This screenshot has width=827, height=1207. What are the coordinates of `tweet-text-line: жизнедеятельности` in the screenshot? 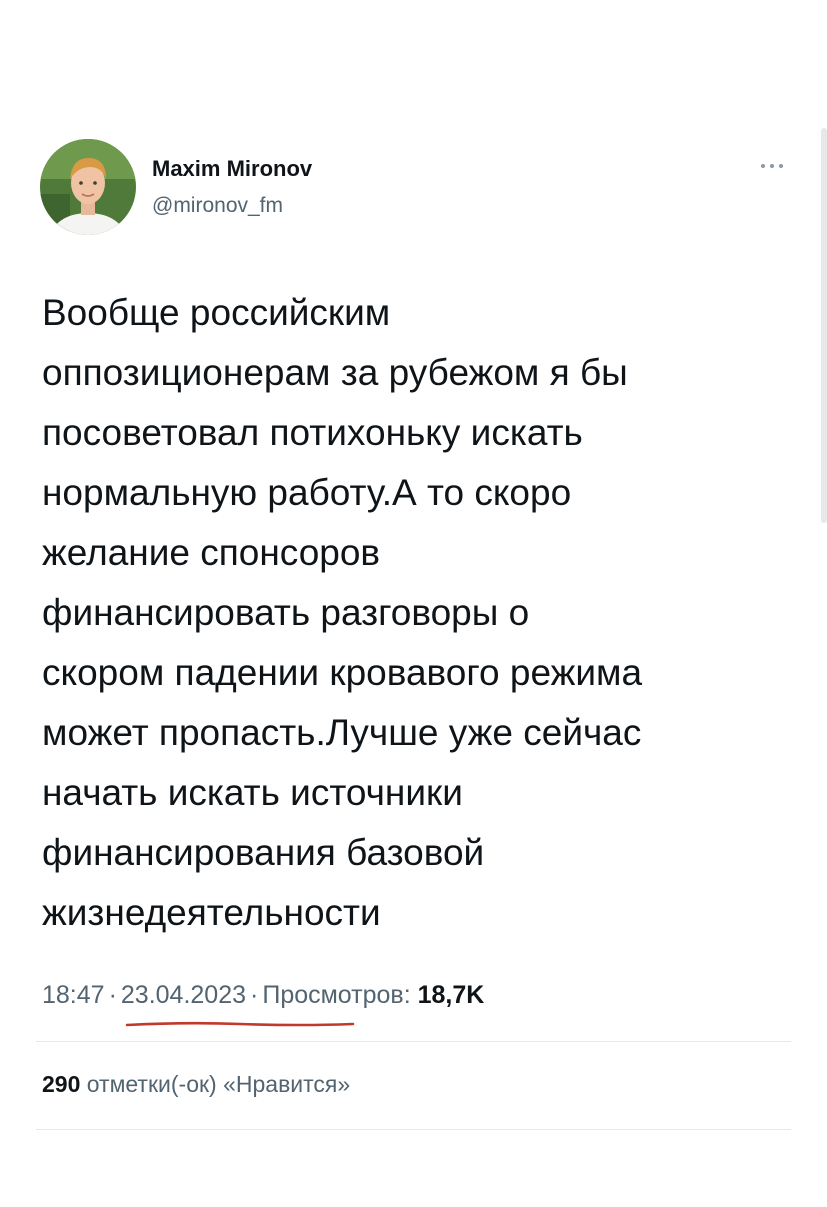 It's located at (211, 912).